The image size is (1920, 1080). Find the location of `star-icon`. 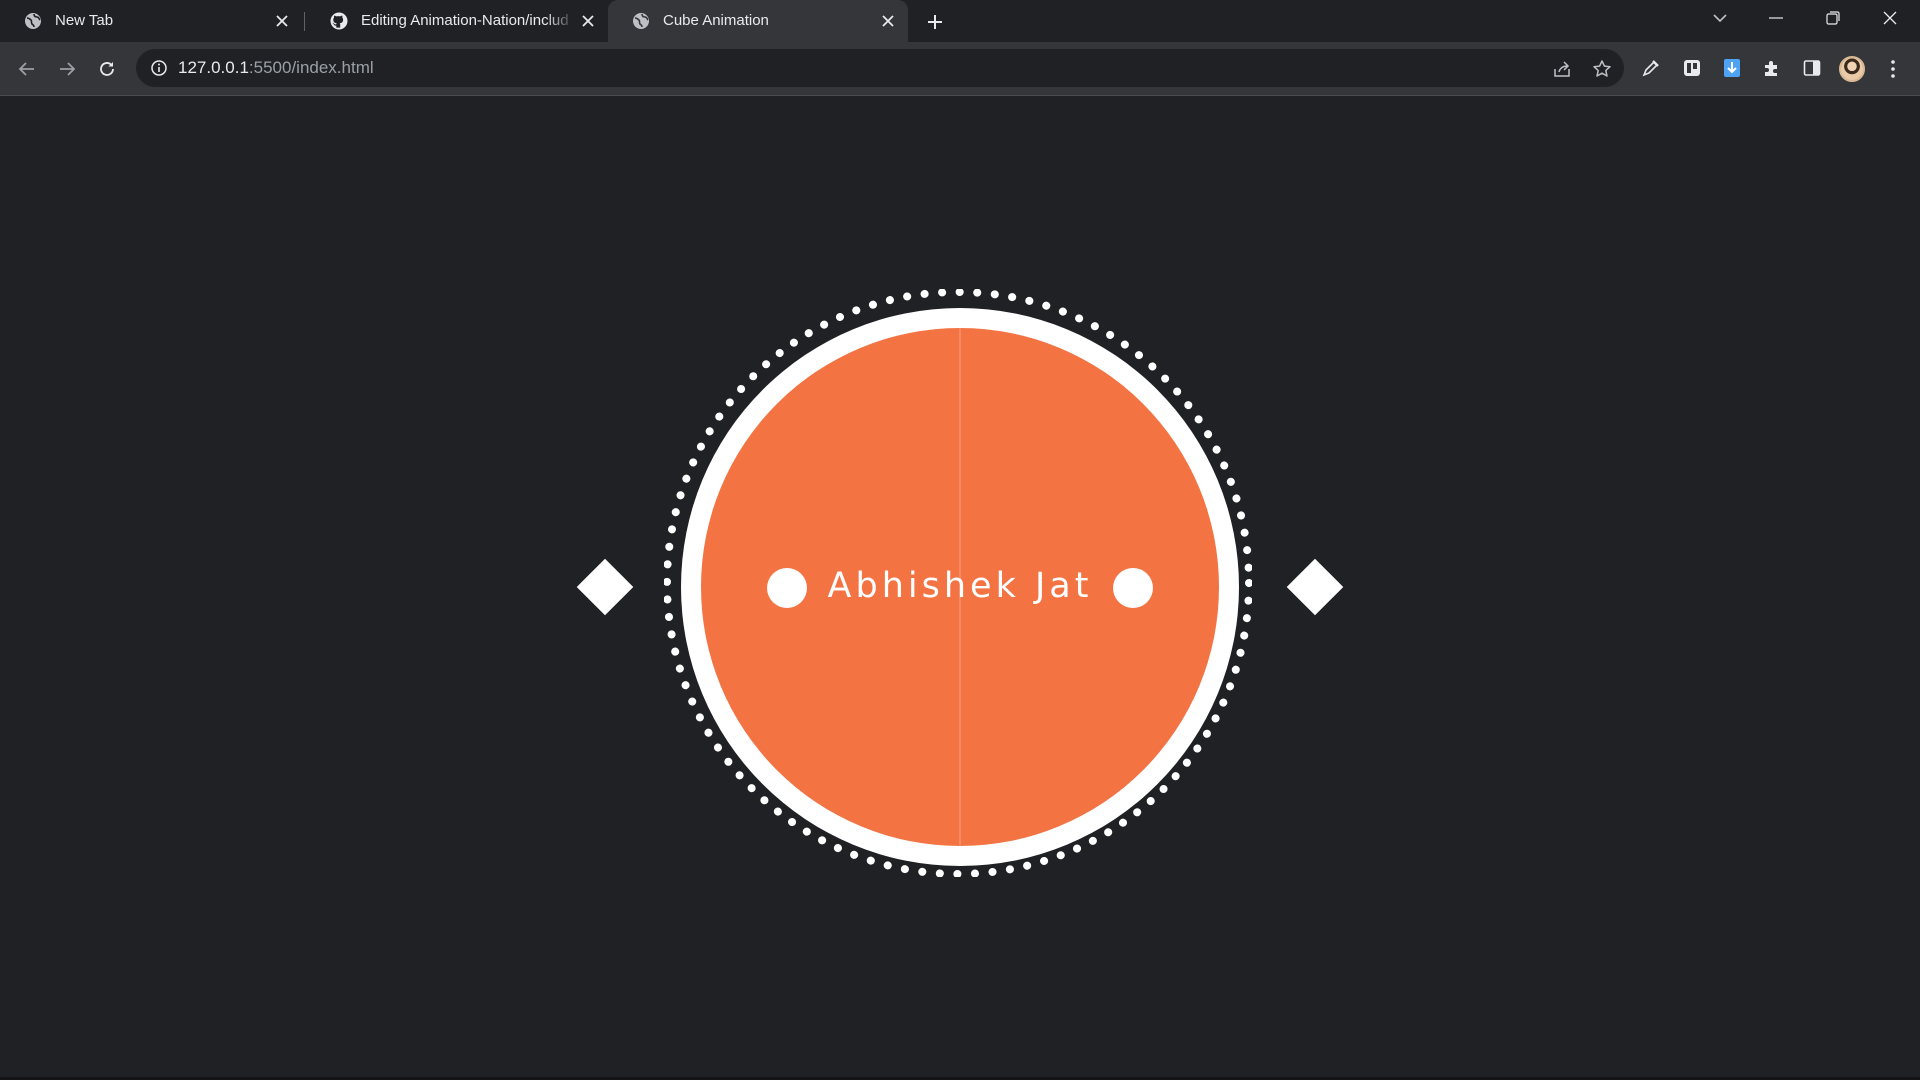

star-icon is located at coordinates (1602, 68).